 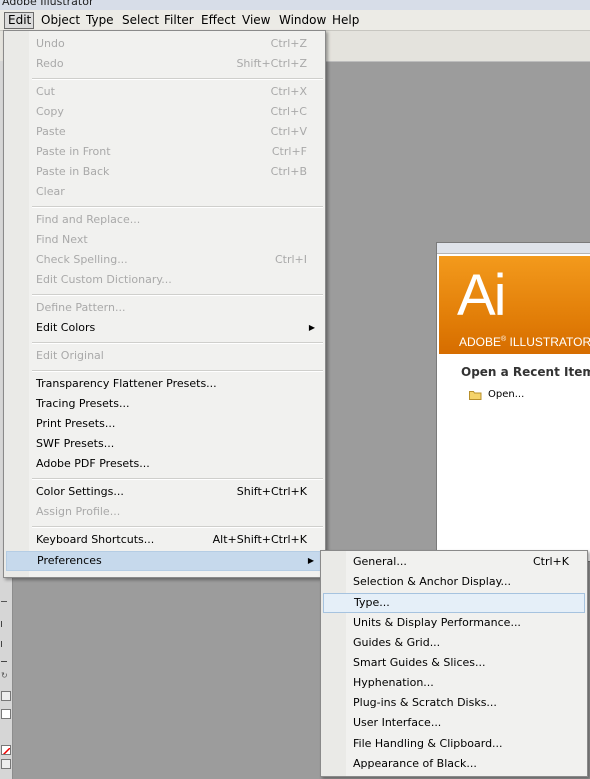 I want to click on menu-item-edit-original: Edit Original, so click(x=164, y=356).